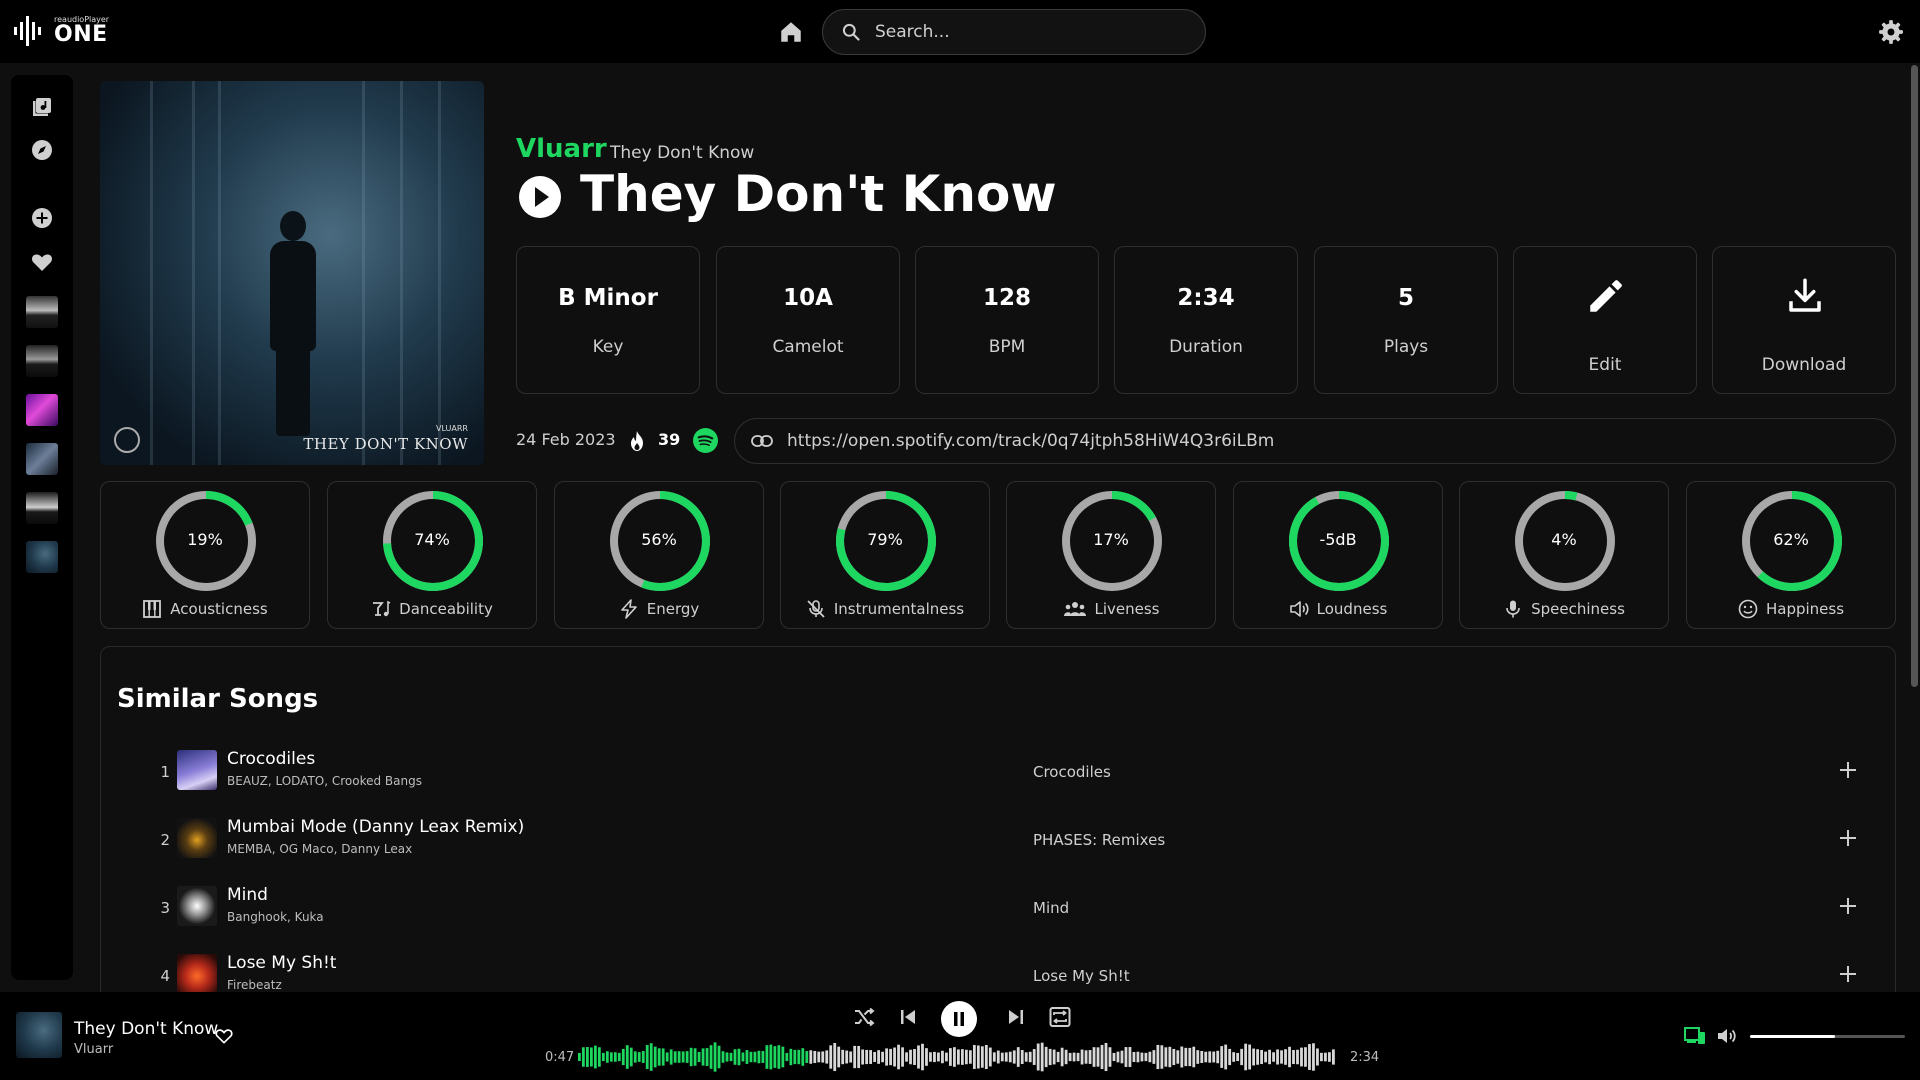  What do you see at coordinates (540, 197) in the screenshot?
I see `play-track-button` at bounding box center [540, 197].